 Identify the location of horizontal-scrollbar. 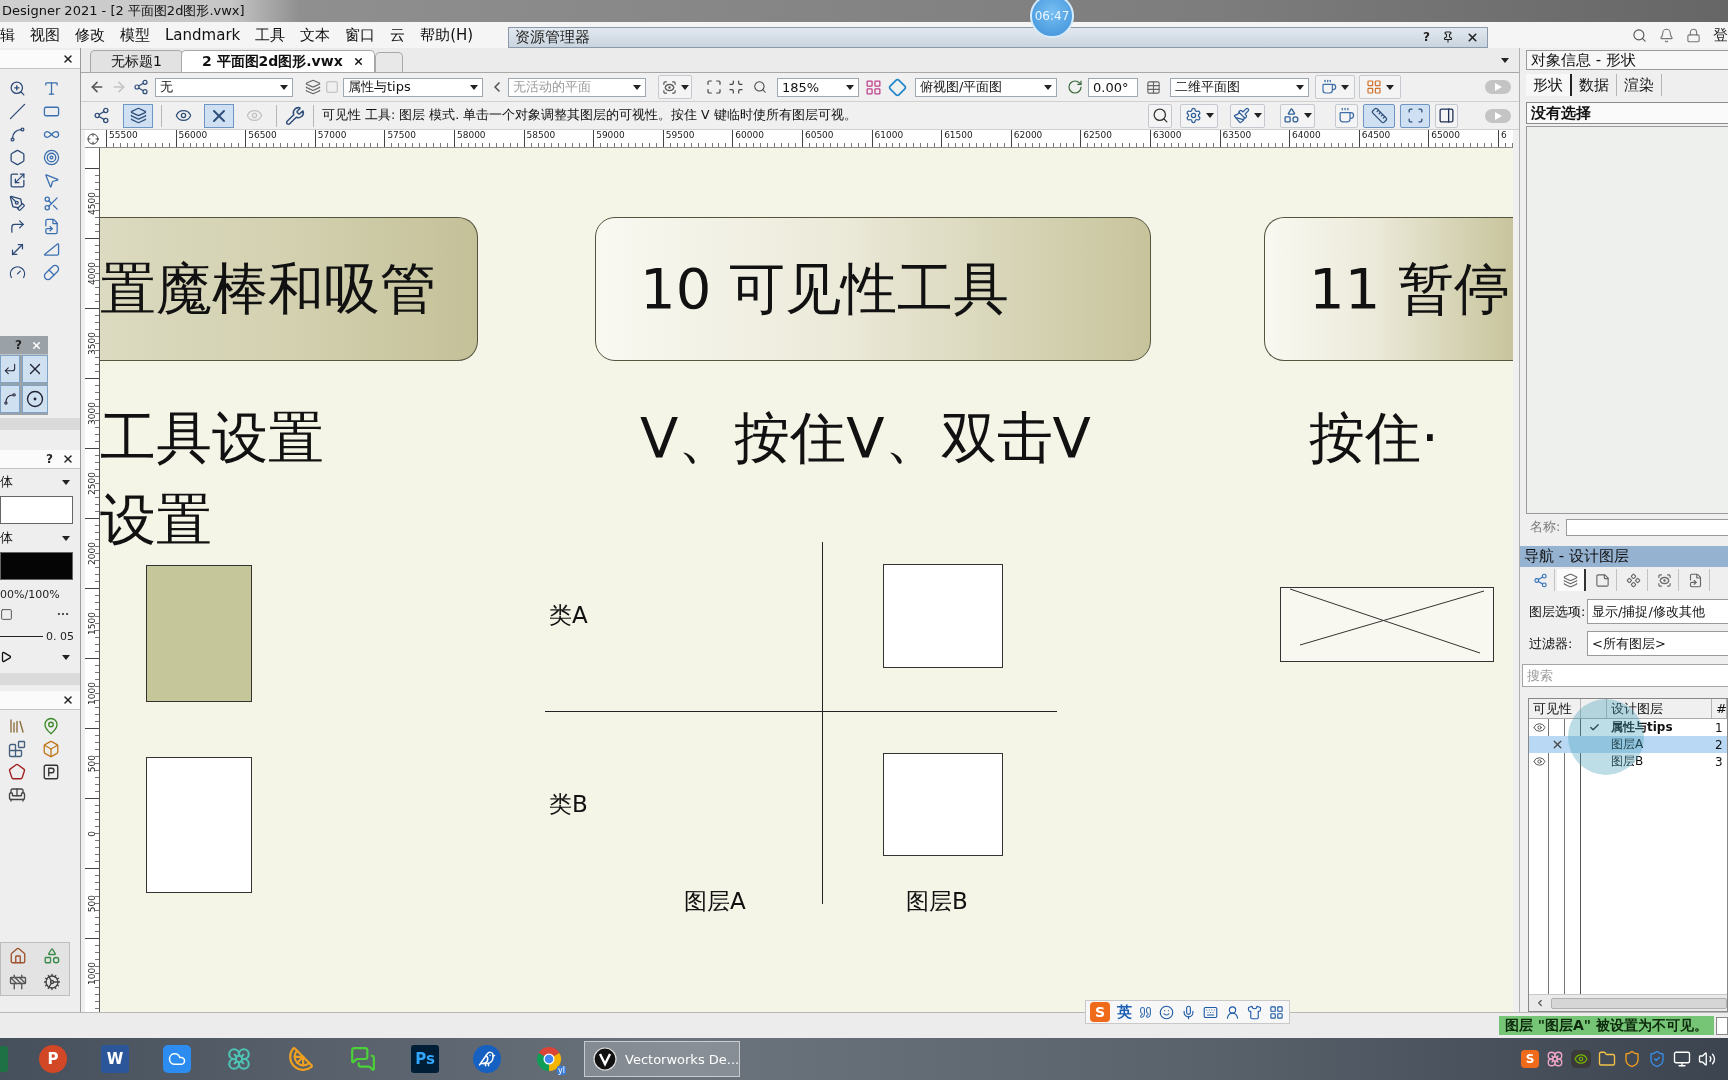
(1639, 1003).